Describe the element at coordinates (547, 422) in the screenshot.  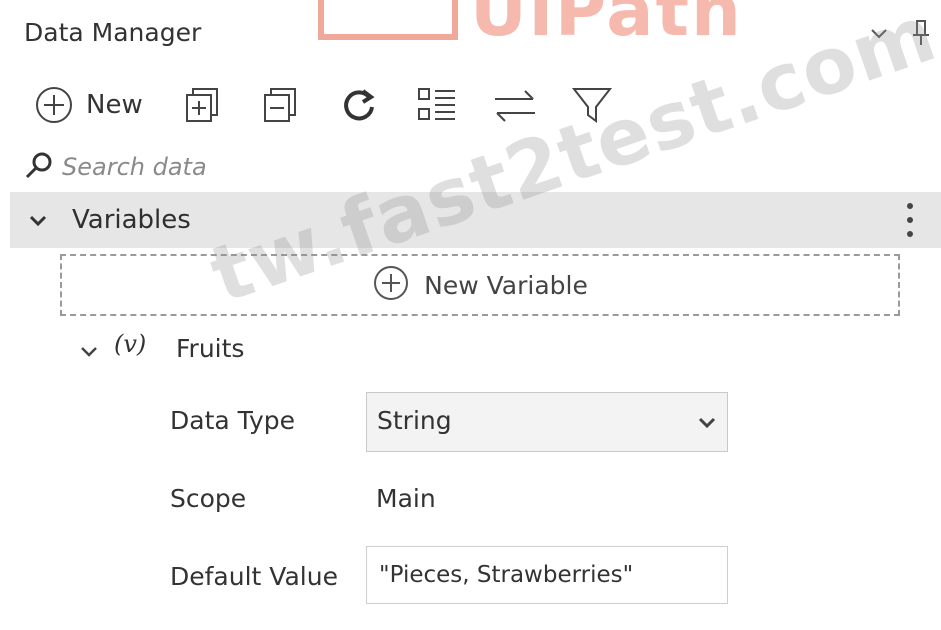
I see `data-type-select: String` at that location.